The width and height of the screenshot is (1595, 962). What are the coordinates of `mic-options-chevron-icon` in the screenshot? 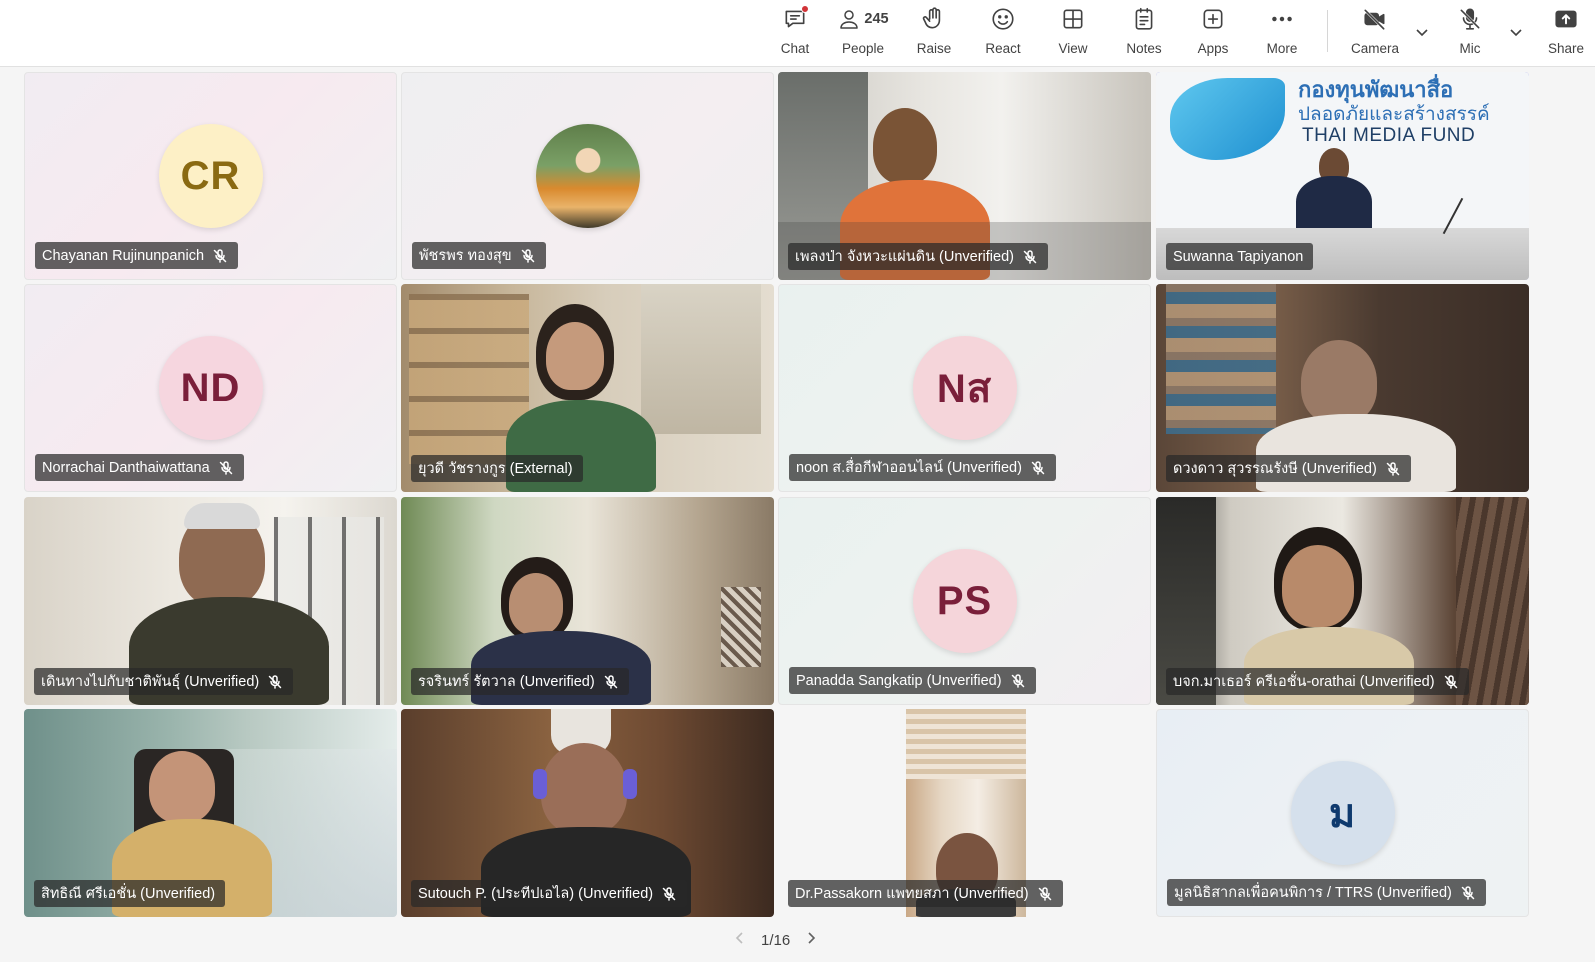 It's located at (1516, 32).